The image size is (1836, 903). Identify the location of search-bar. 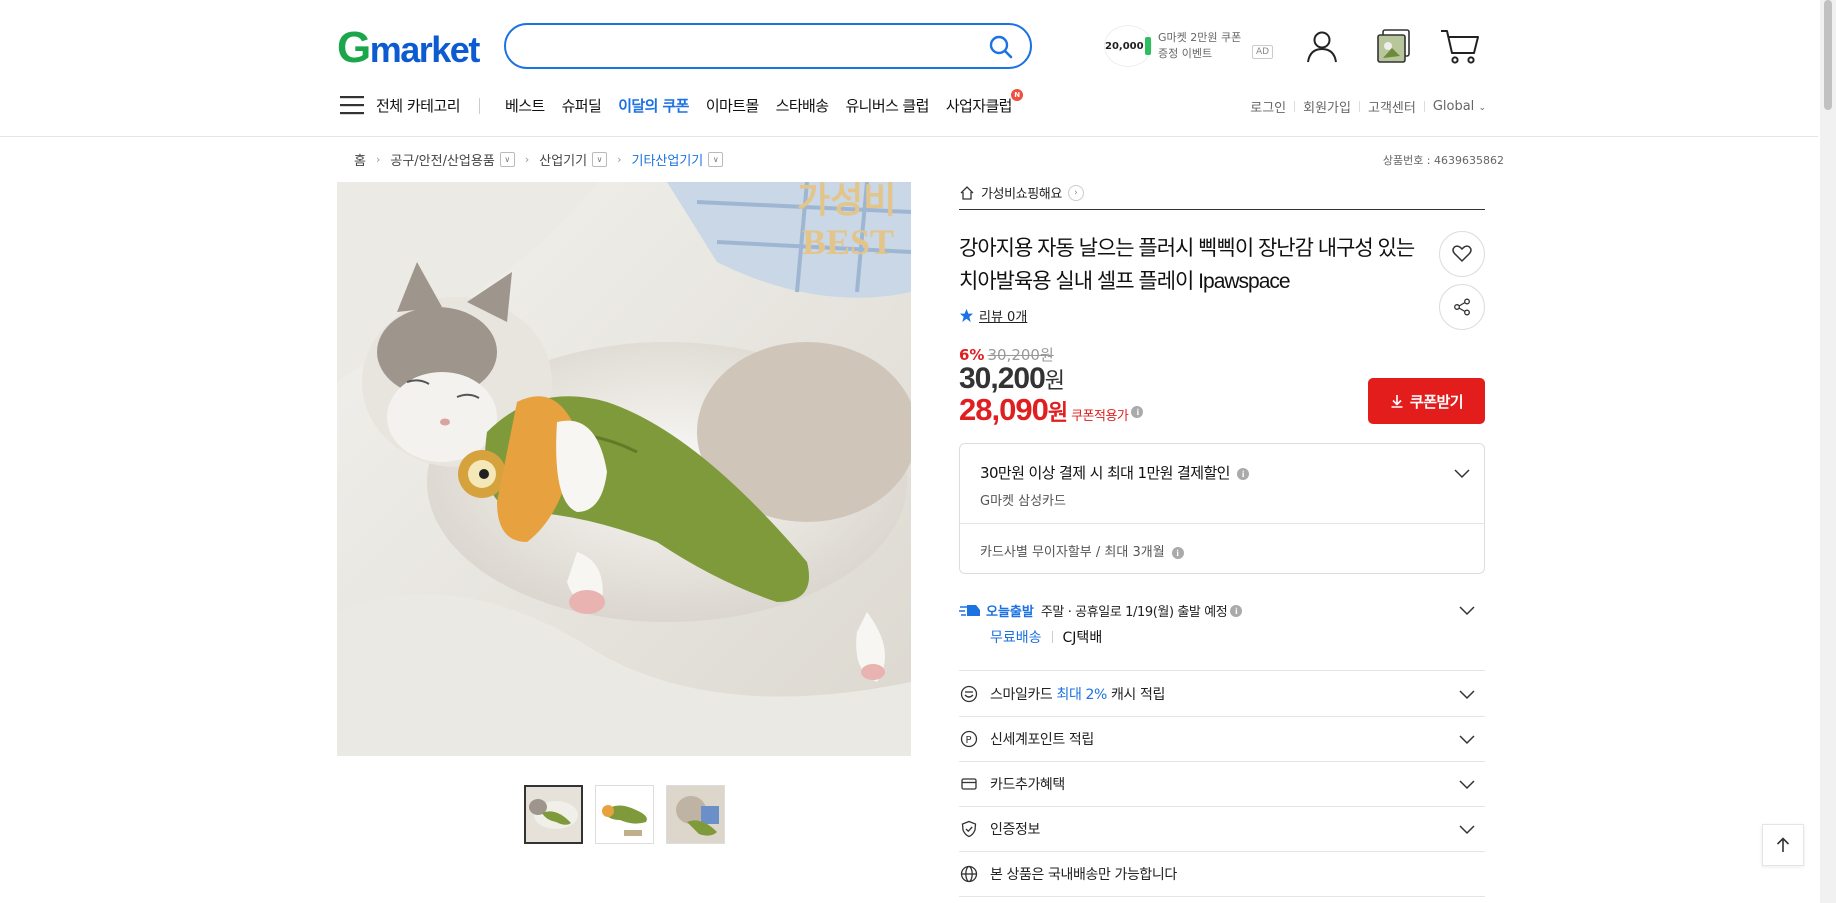
(768, 46).